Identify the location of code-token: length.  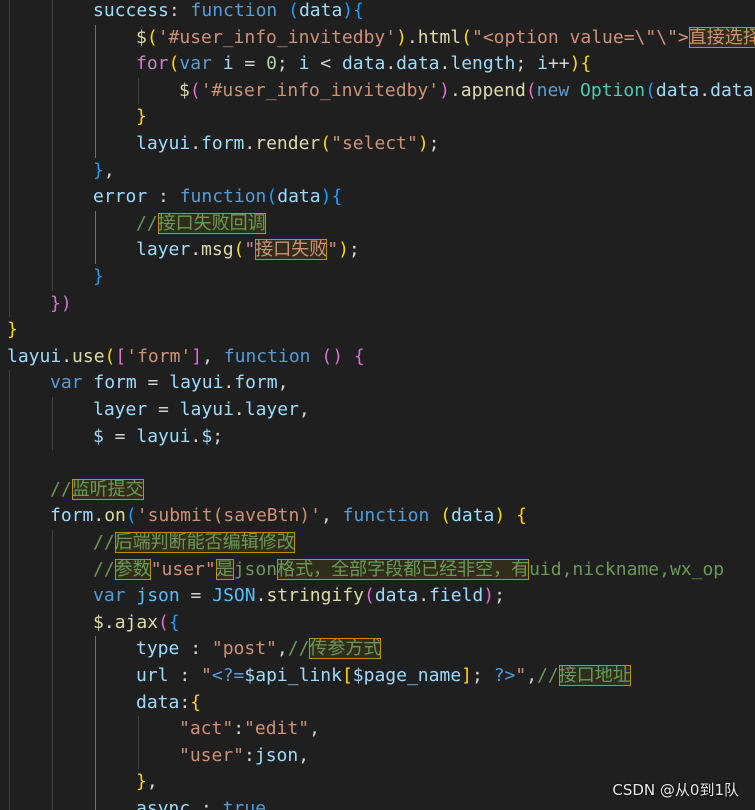
(483, 64).